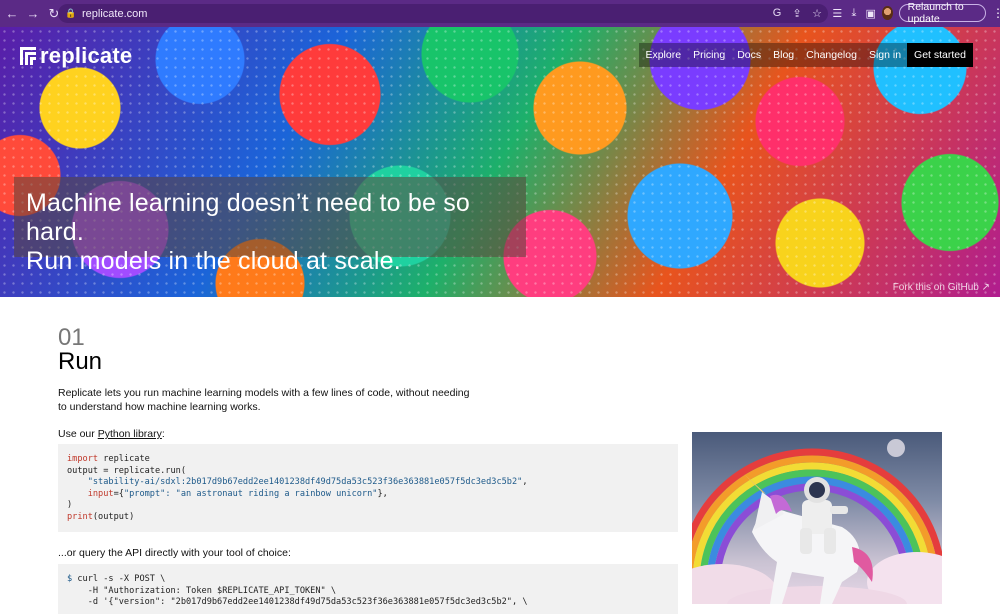 This screenshot has height=614, width=1000. What do you see at coordinates (126, 470) in the screenshot?
I see `code-line: output = replicate.run(` at bounding box center [126, 470].